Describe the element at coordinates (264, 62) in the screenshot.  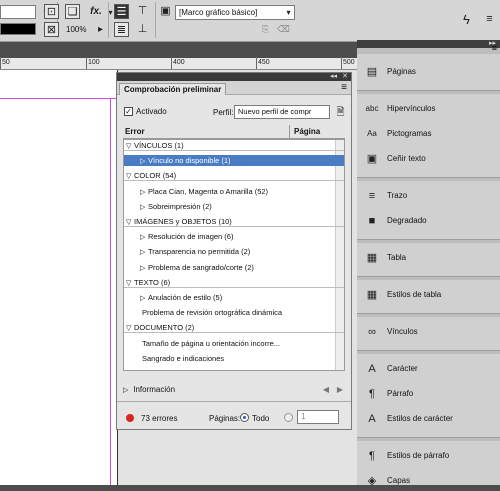
I see `ruler-label: 450` at that location.